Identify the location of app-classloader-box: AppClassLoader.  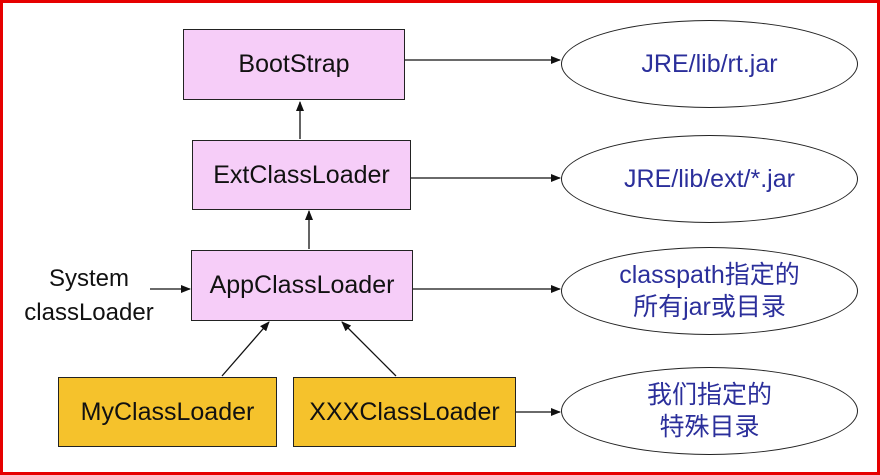
(302, 285).